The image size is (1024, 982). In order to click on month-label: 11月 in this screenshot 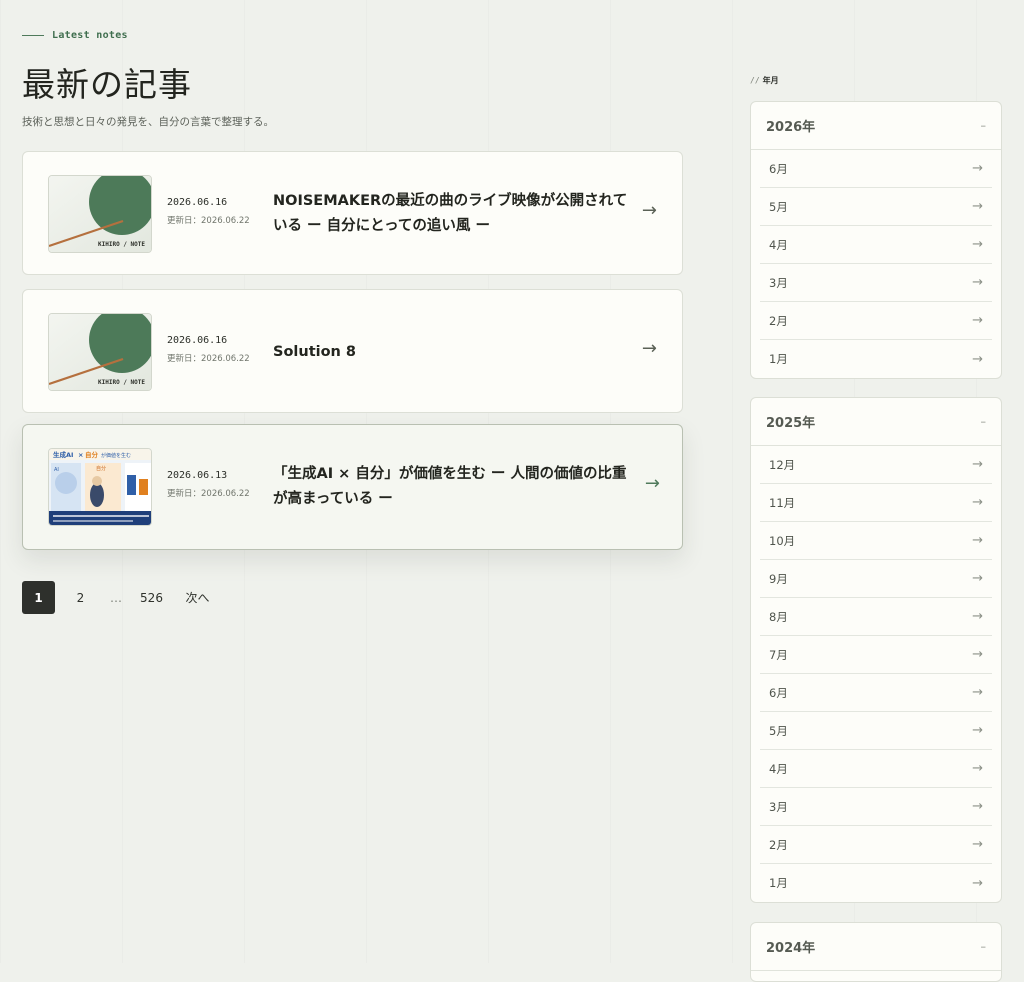, I will do `click(782, 502)`.